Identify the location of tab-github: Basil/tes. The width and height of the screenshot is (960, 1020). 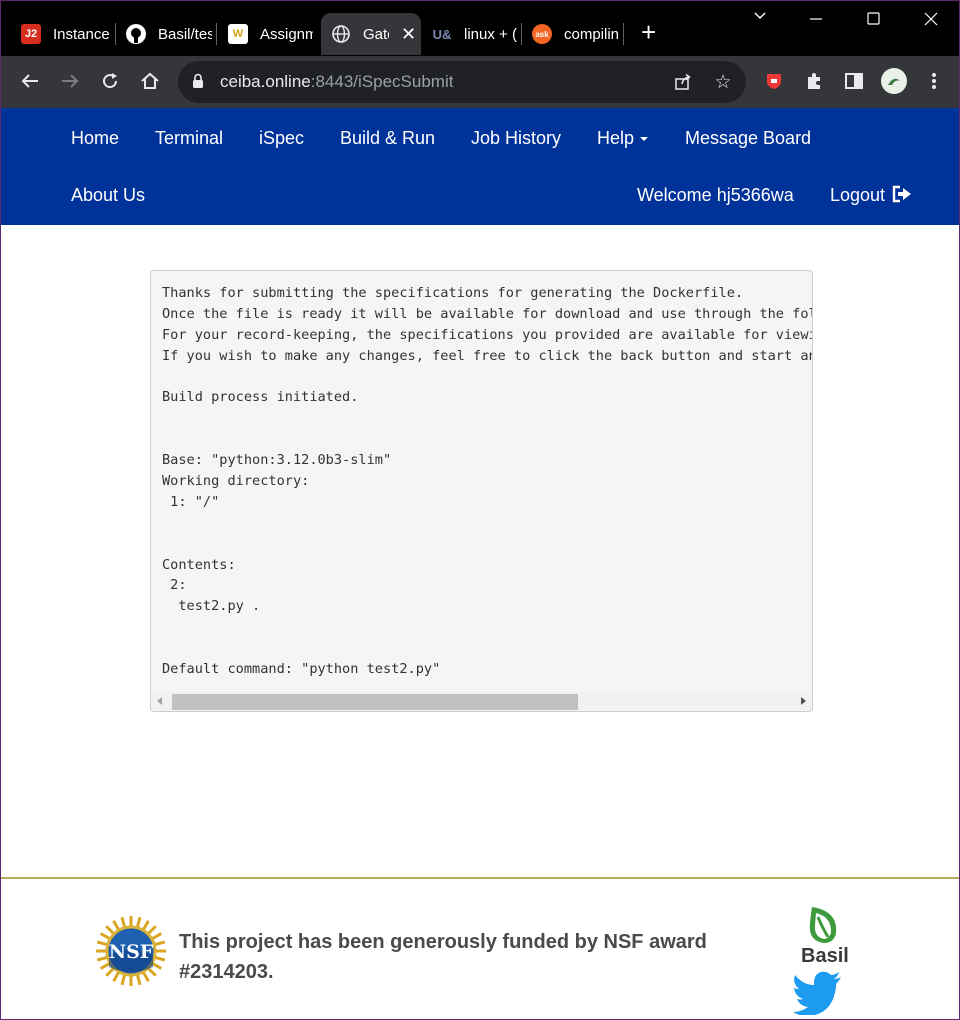
(164, 34).